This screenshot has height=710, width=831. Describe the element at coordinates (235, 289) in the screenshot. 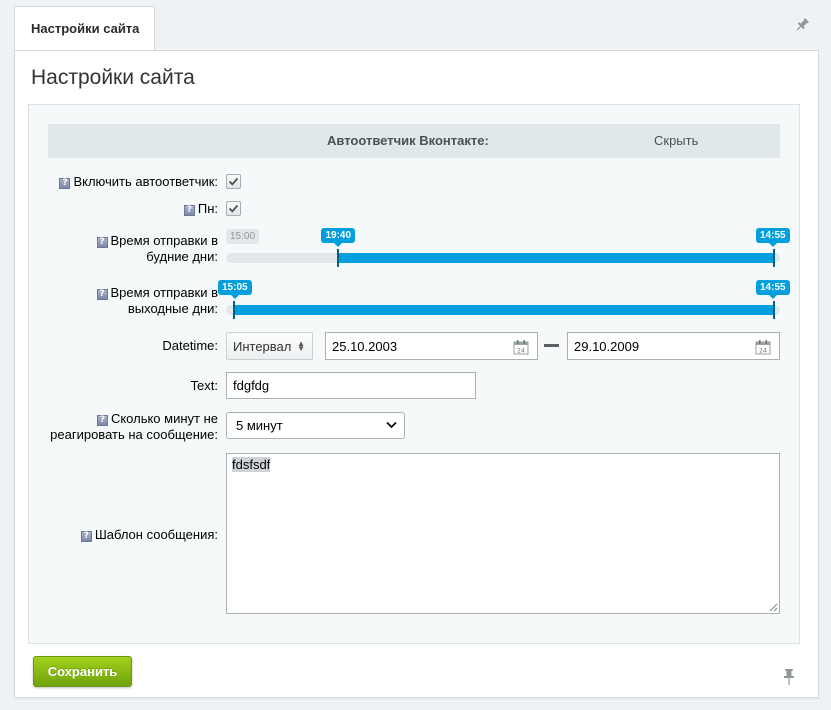

I see `weekend-slider-from-value: 15:05` at that location.